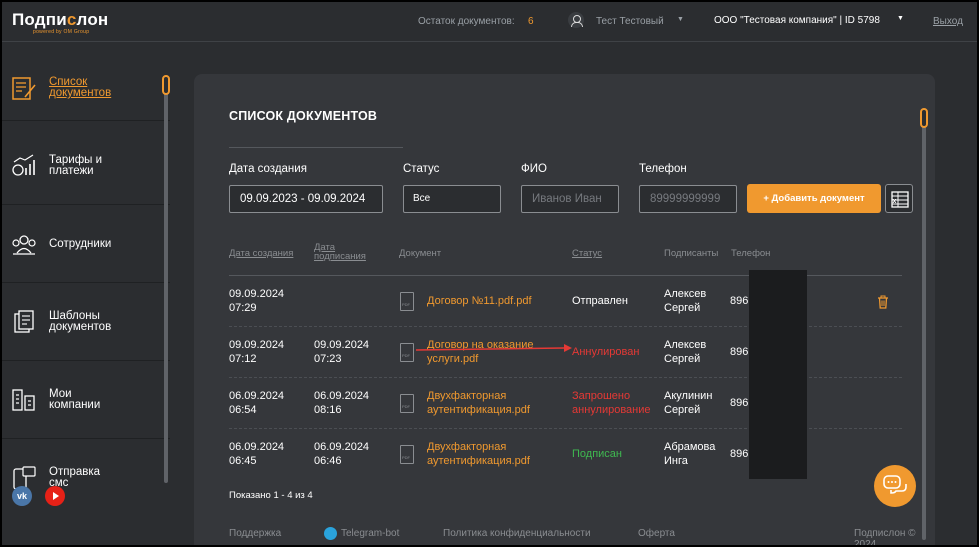 The image size is (979, 547). What do you see at coordinates (243, 461) in the screenshot?
I see `created-time: 06:45` at bounding box center [243, 461].